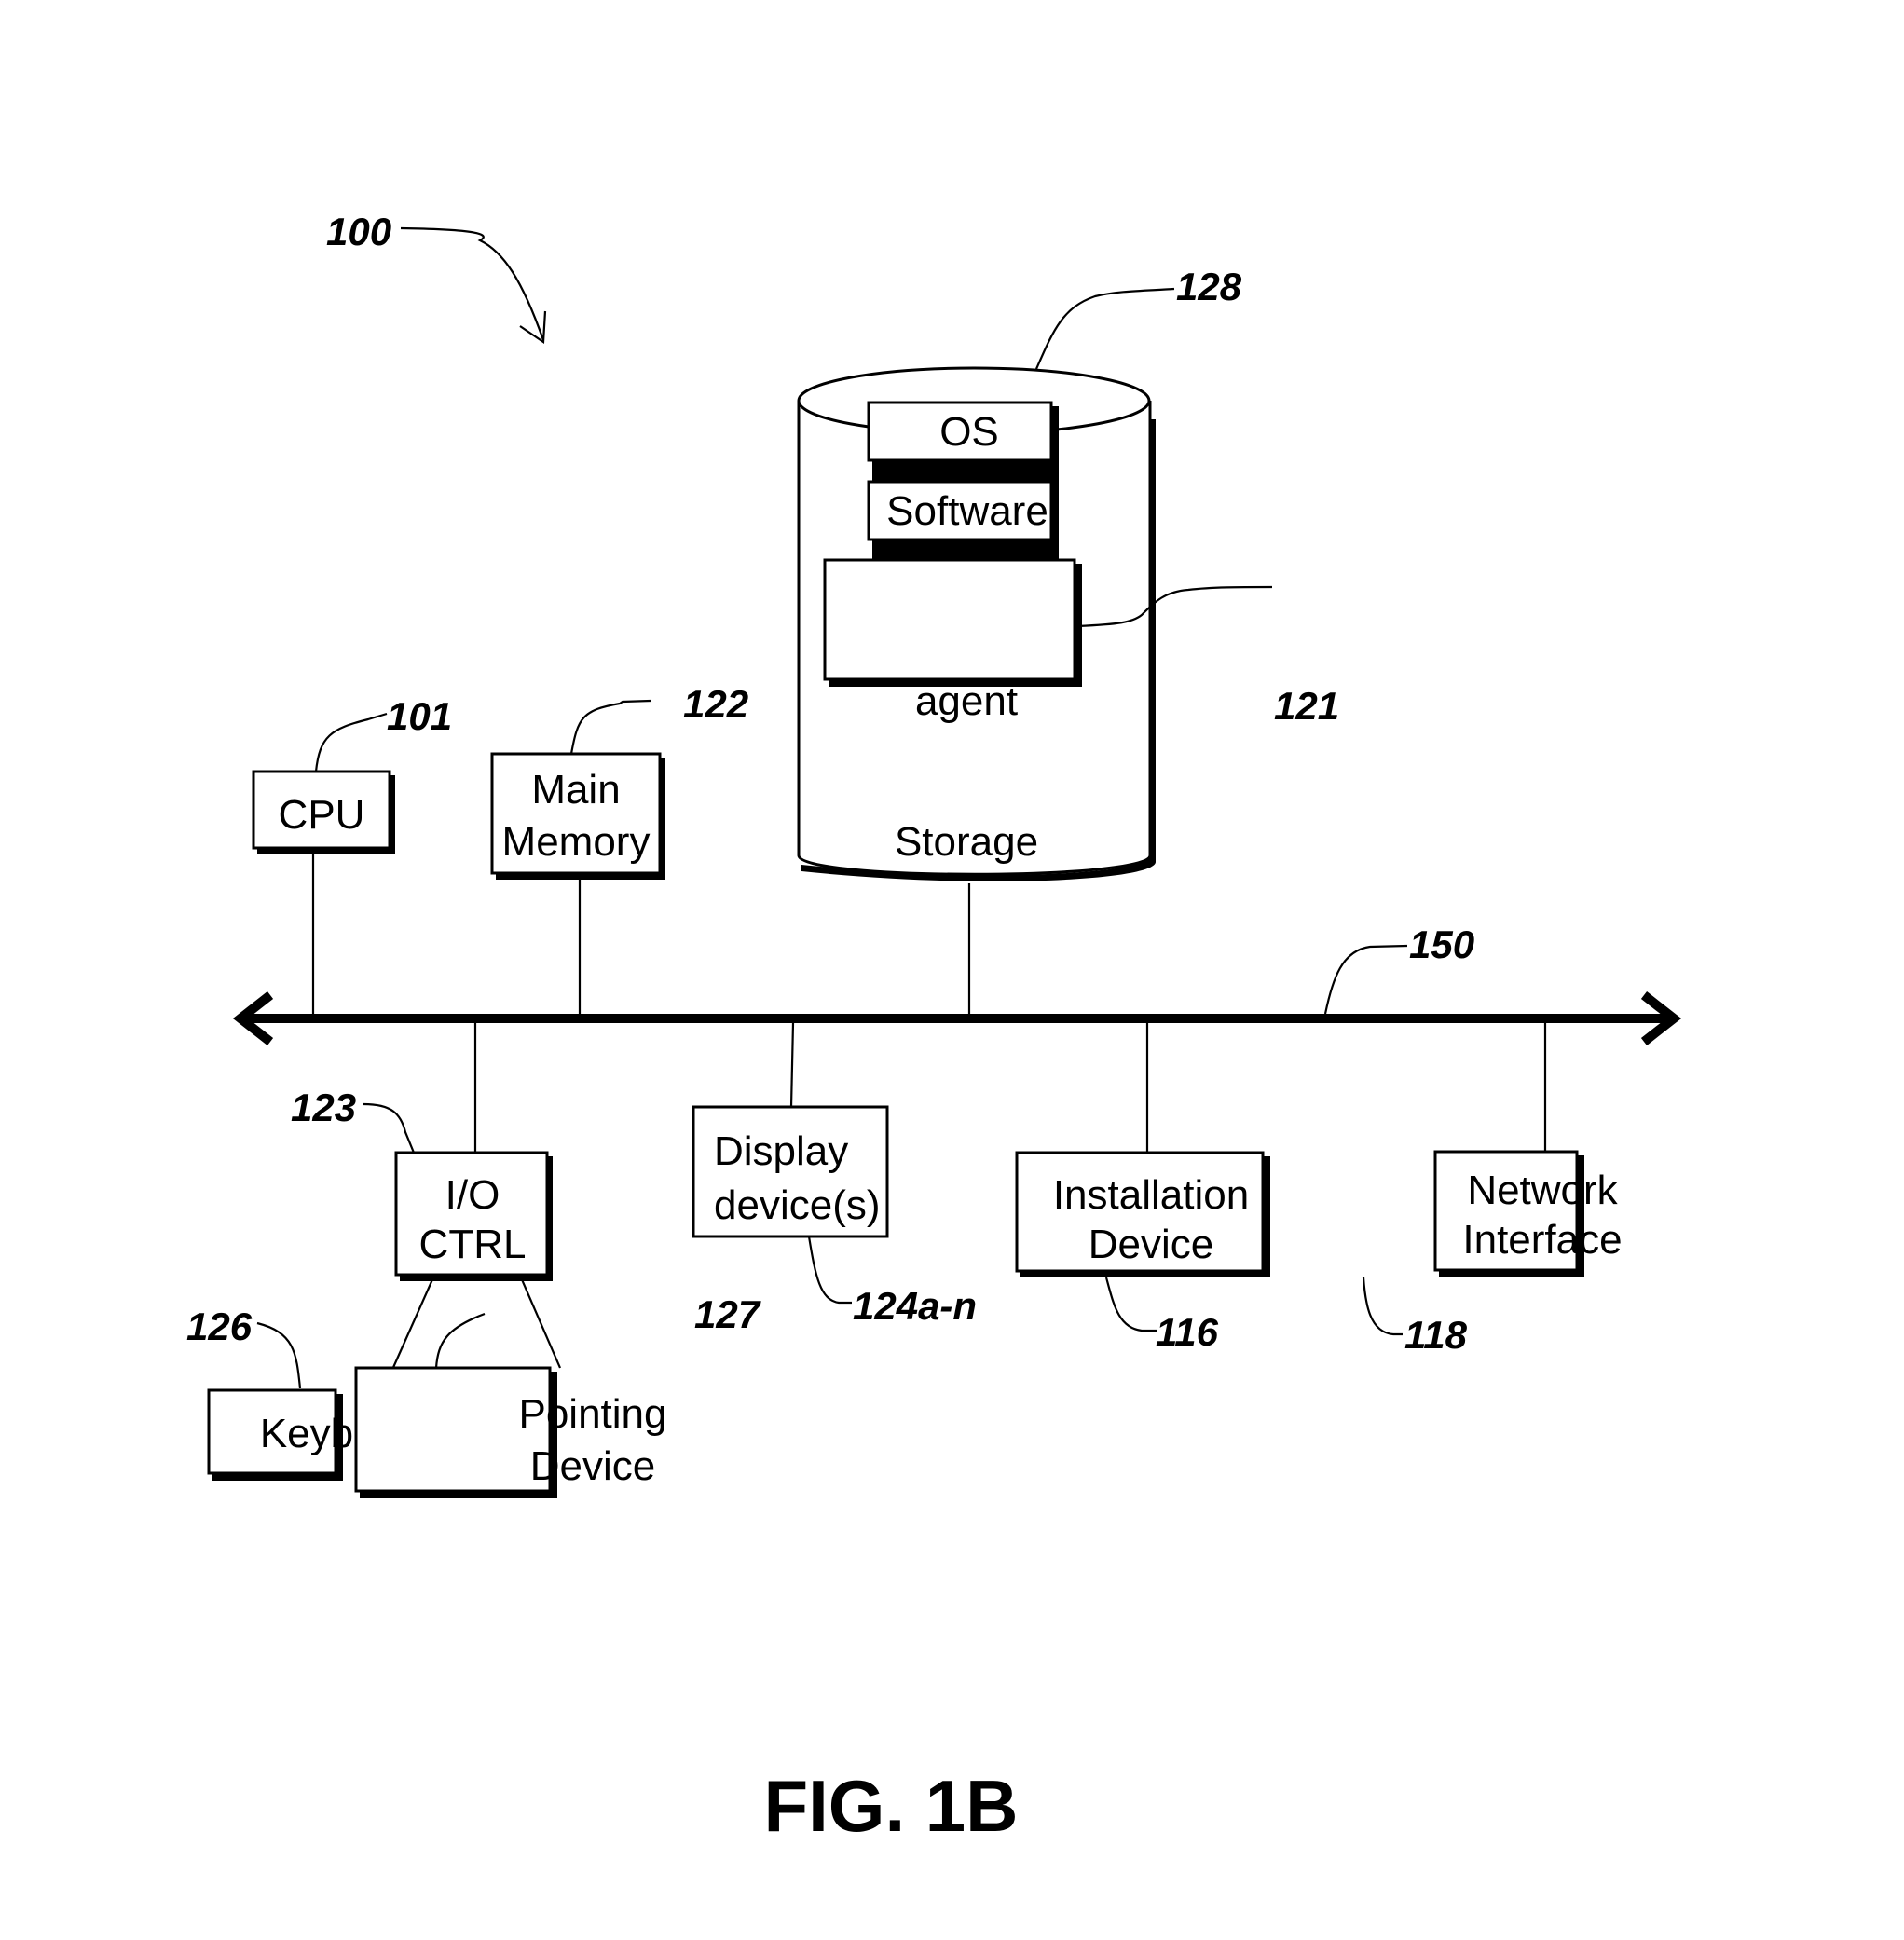  Describe the element at coordinates (460, 1340) in the screenshot. I see `pointing-ref-leader` at that location.